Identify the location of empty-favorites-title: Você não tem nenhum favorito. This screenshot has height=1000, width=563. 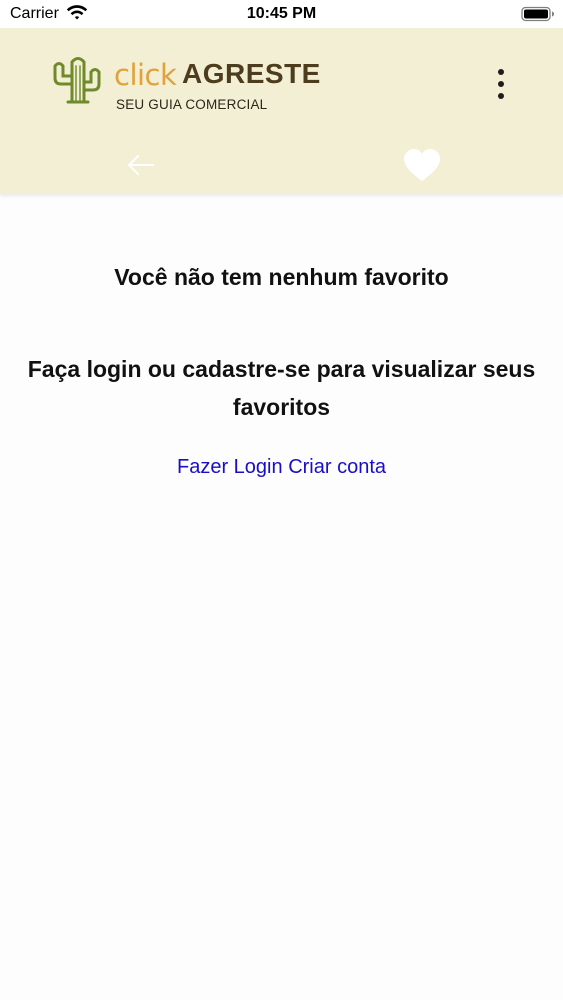
(281, 277).